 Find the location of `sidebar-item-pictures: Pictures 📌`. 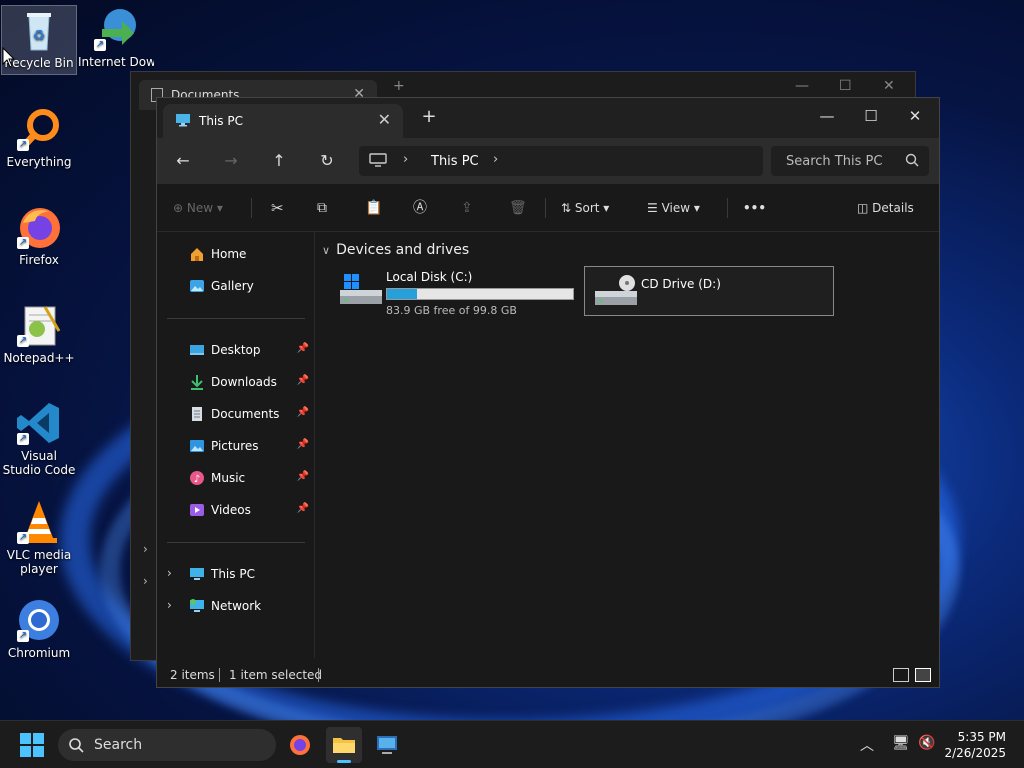

sidebar-item-pictures: Pictures 📌 is located at coordinates (236, 446).